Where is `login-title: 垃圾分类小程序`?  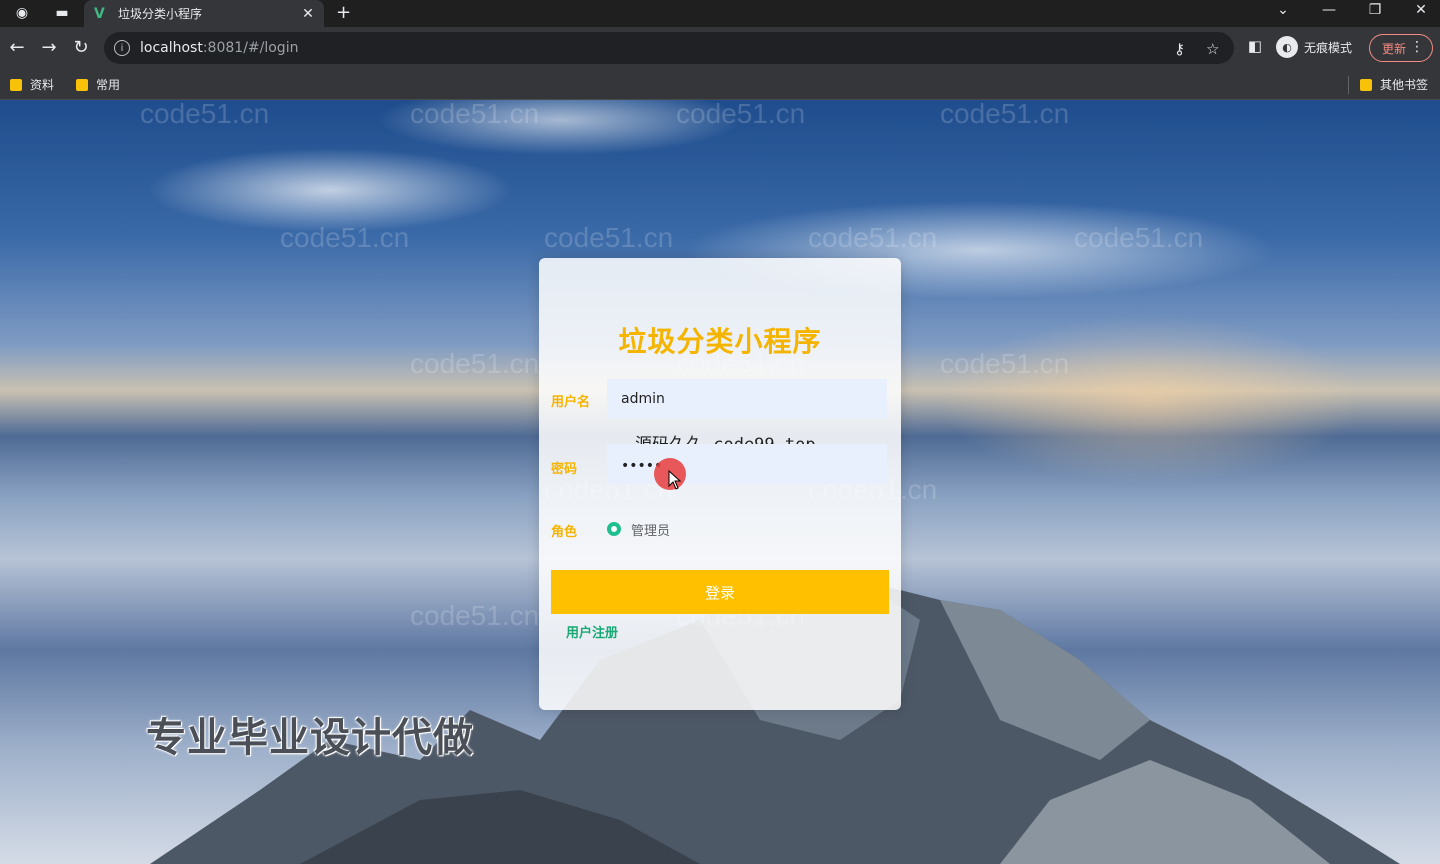 login-title: 垃圾分类小程序 is located at coordinates (720, 341).